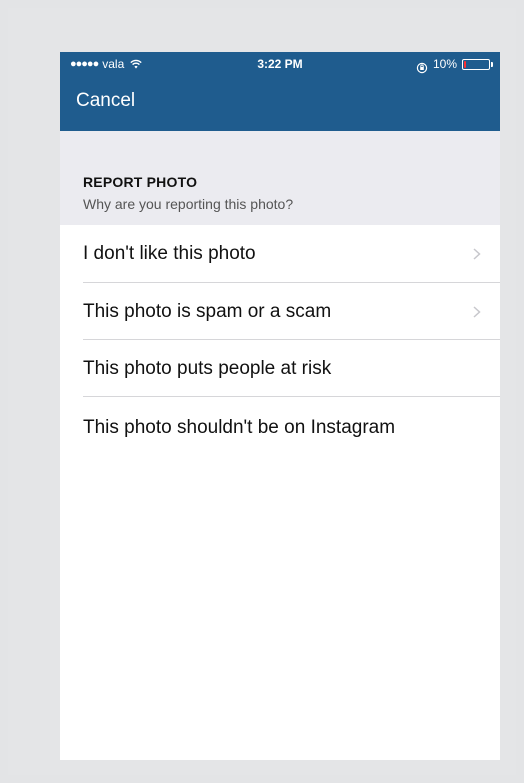 This screenshot has height=783, width=524. Describe the element at coordinates (280, 440) in the screenshot. I see `option-shouldnt-be-on-instagram: This photo shouldn't be on Instagram` at that location.